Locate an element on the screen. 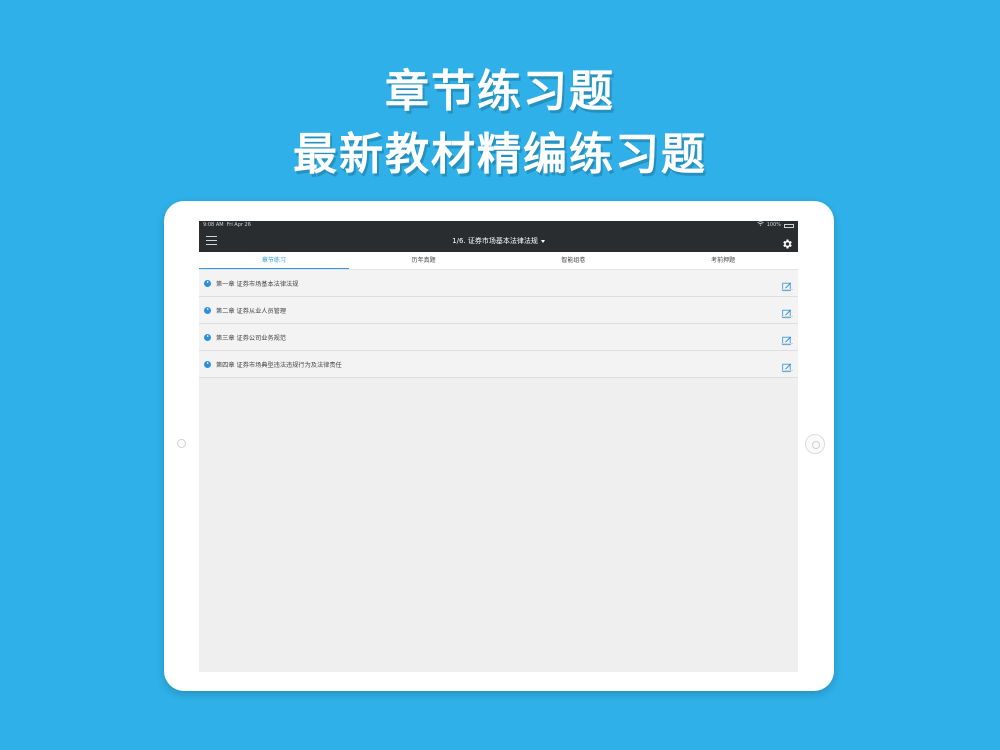 The width and height of the screenshot is (1000, 750). status-date: Fri Apr 26 is located at coordinates (238, 225).